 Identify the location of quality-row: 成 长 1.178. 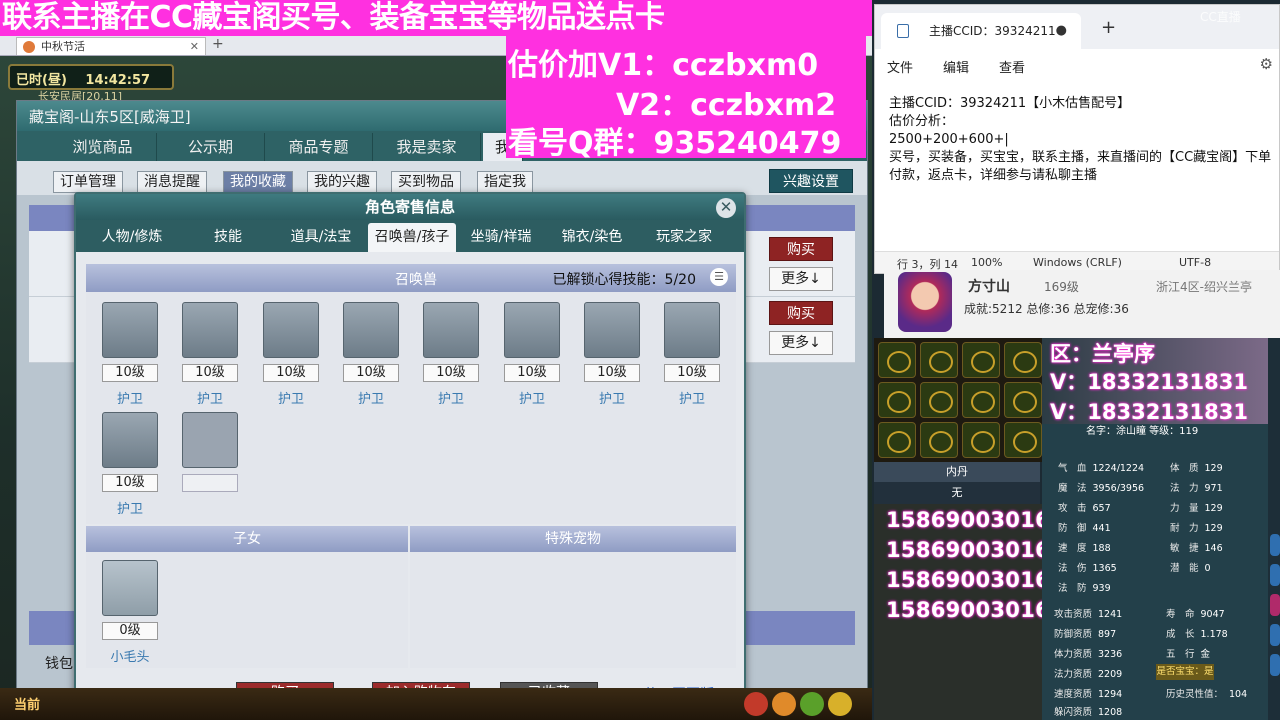
(1197, 633).